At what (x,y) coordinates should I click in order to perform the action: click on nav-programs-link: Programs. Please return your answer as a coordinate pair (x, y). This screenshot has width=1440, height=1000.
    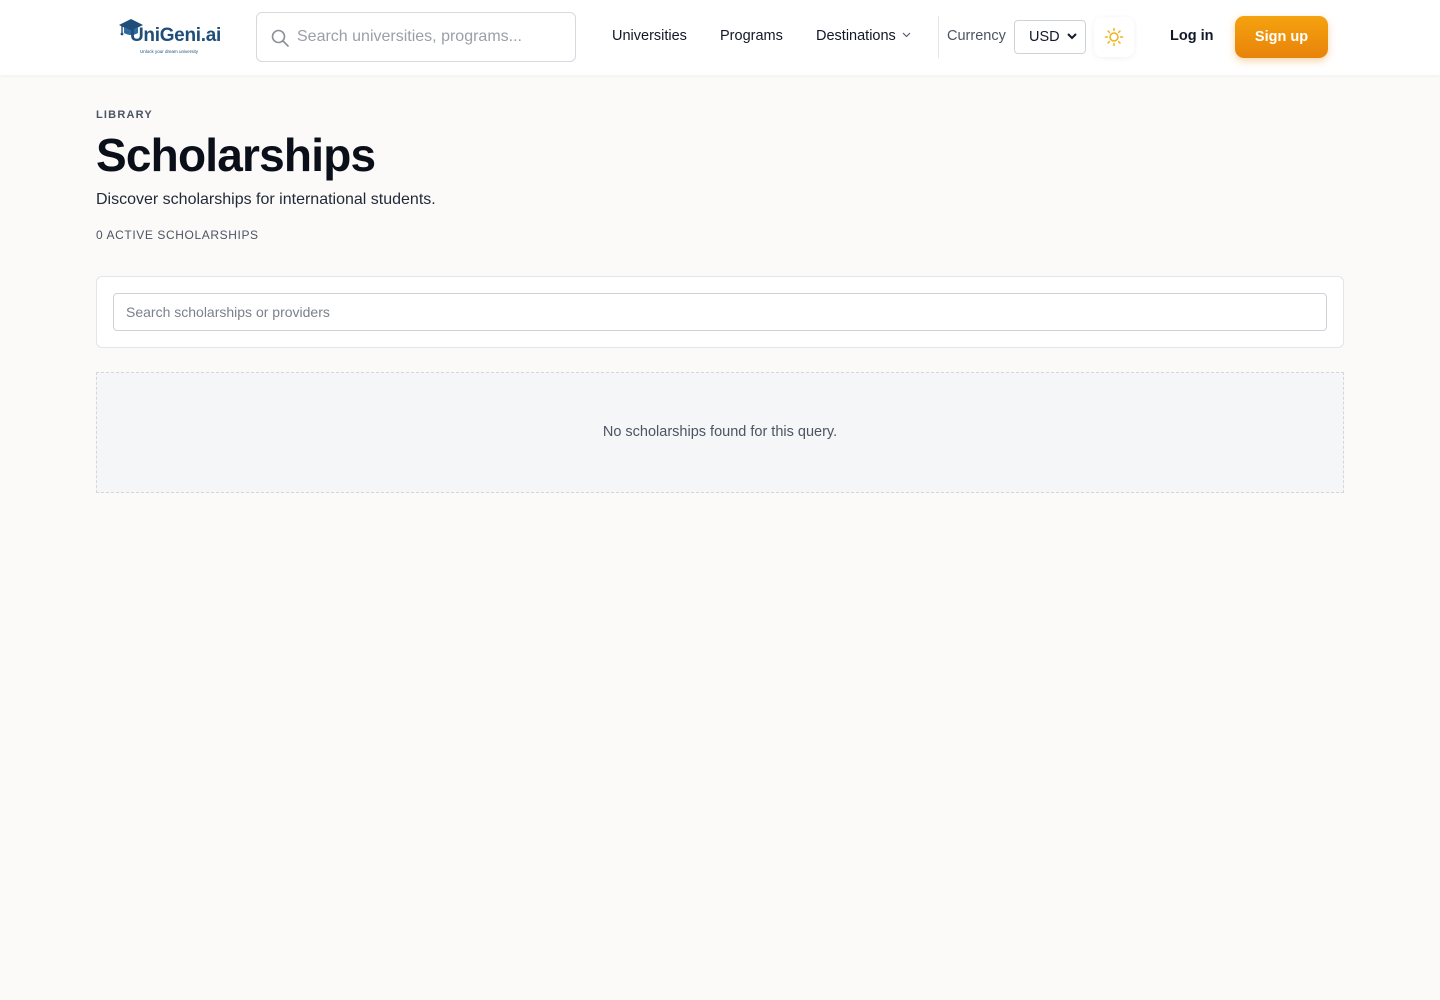
    Looking at the image, I should click on (751, 36).